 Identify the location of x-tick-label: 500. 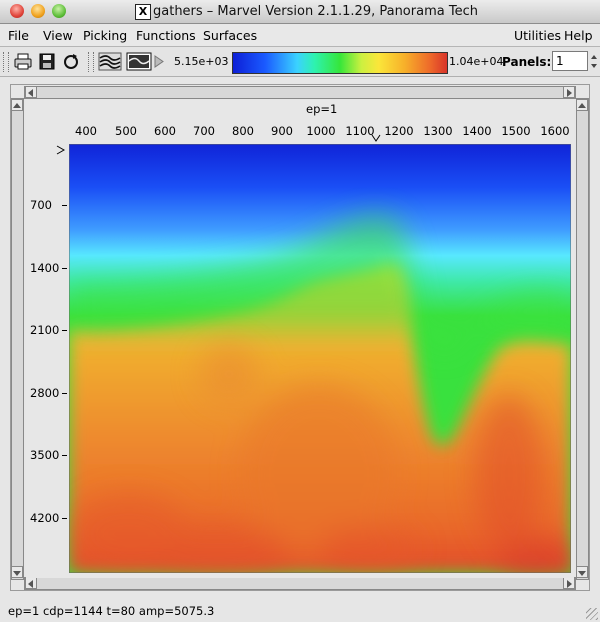
(126, 131).